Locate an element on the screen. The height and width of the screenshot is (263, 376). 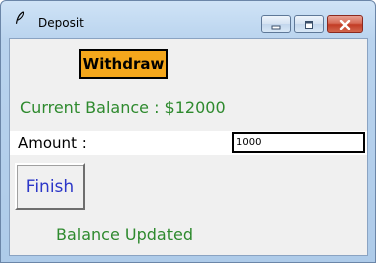
amount-input is located at coordinates (298, 142).